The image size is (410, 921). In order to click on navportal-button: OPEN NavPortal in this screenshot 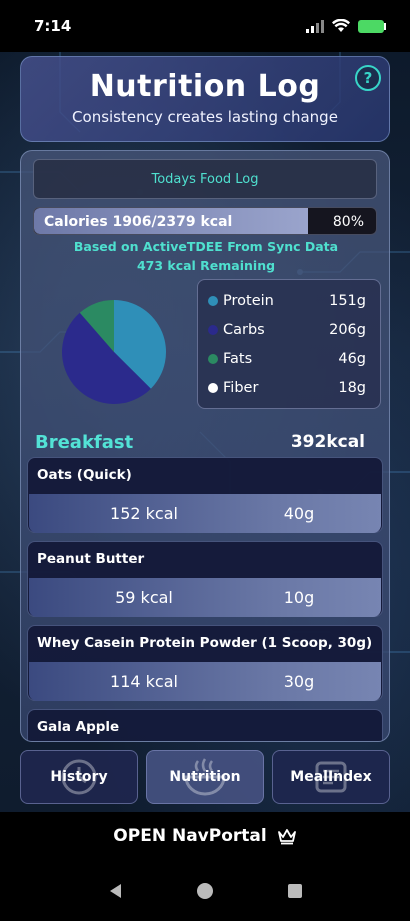, I will do `click(205, 836)`.